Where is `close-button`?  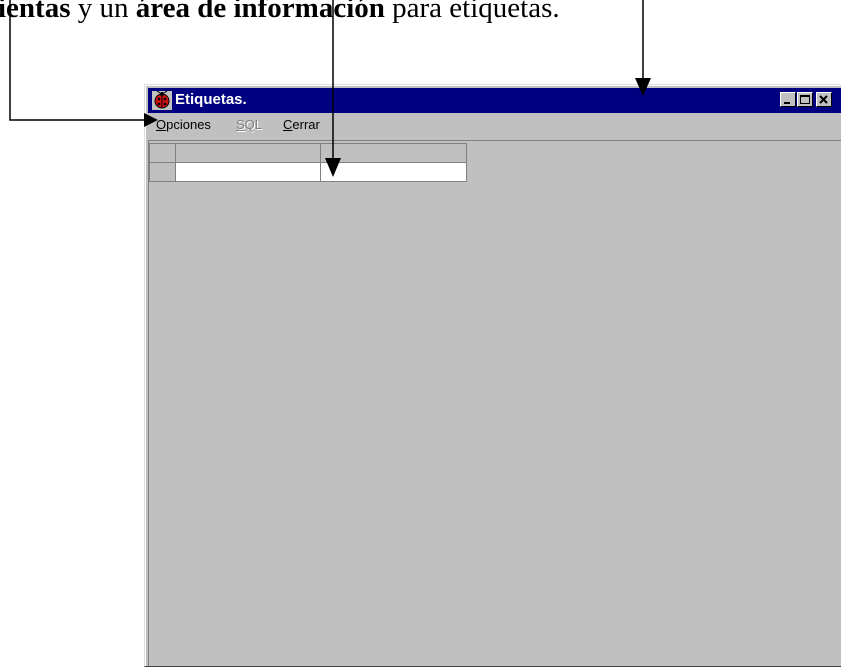 close-button is located at coordinates (824, 99).